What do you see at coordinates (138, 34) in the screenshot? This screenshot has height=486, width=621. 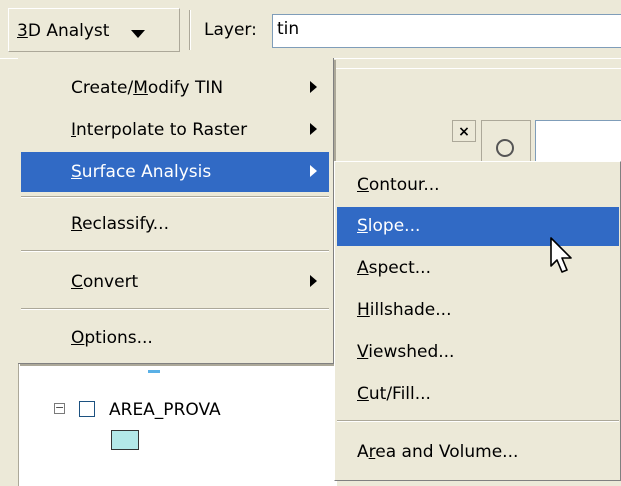 I see `dropdown-arrow-icon` at bounding box center [138, 34].